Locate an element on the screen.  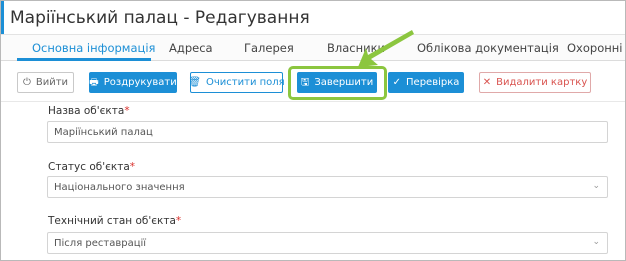
clear-fields-button: 🗑 Очистити поля is located at coordinates (236, 82).